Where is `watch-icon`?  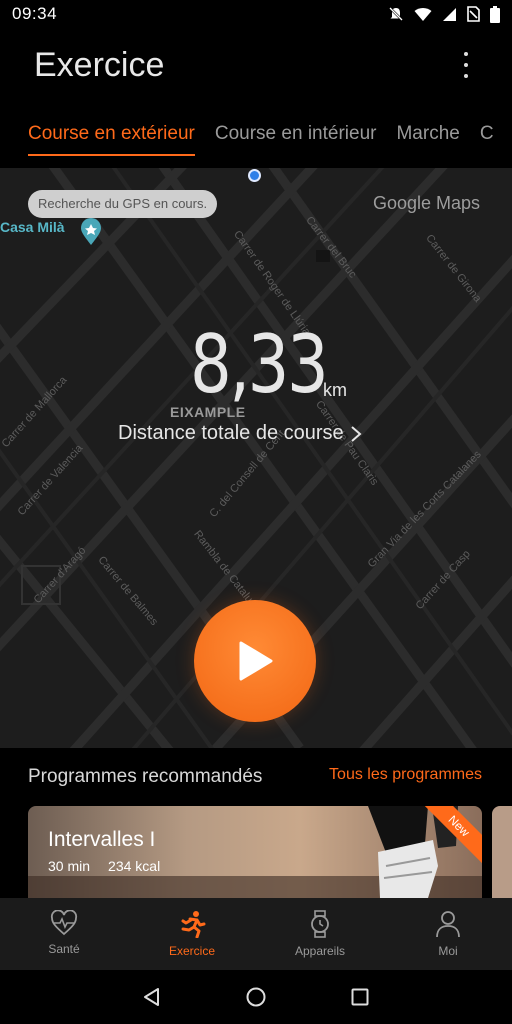 watch-icon is located at coordinates (320, 924).